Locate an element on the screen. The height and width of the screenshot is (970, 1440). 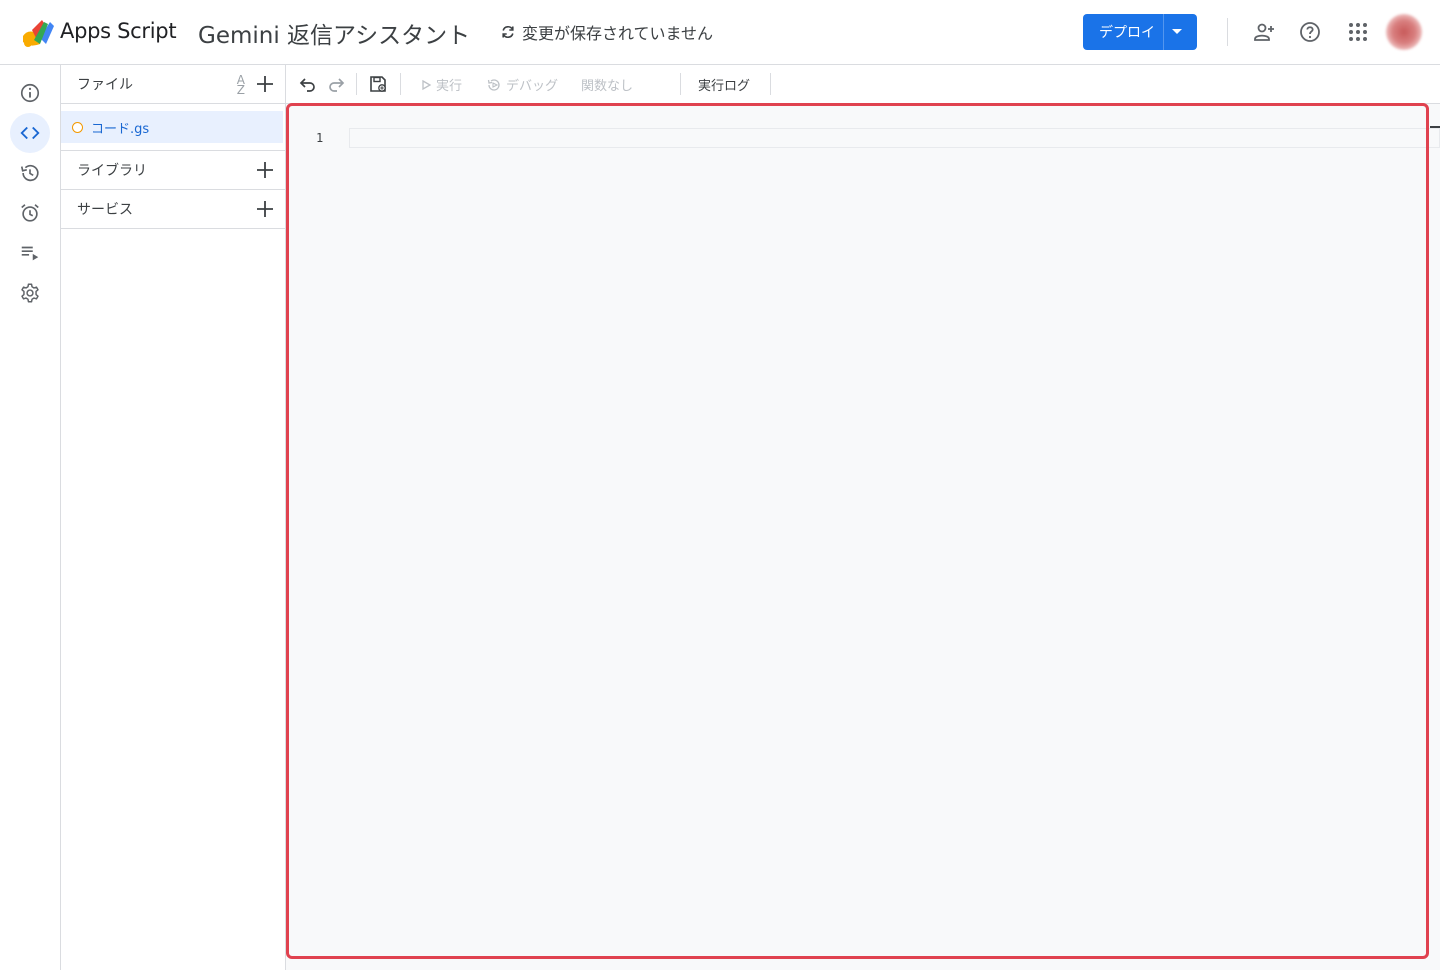
info-icon is located at coordinates (30, 93).